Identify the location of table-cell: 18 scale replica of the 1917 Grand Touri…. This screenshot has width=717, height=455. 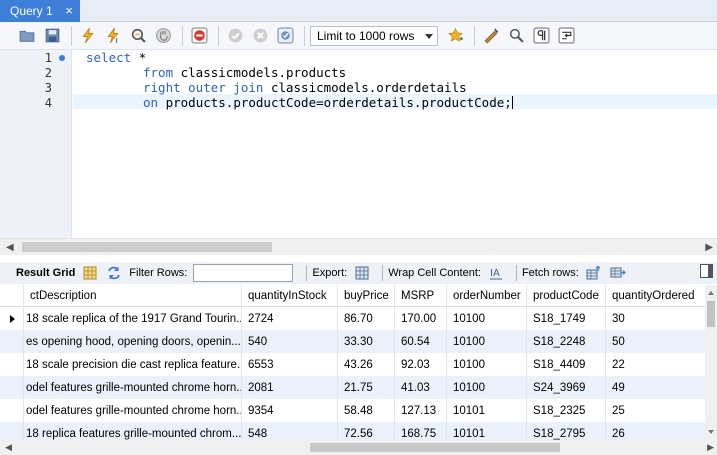
(133, 318).